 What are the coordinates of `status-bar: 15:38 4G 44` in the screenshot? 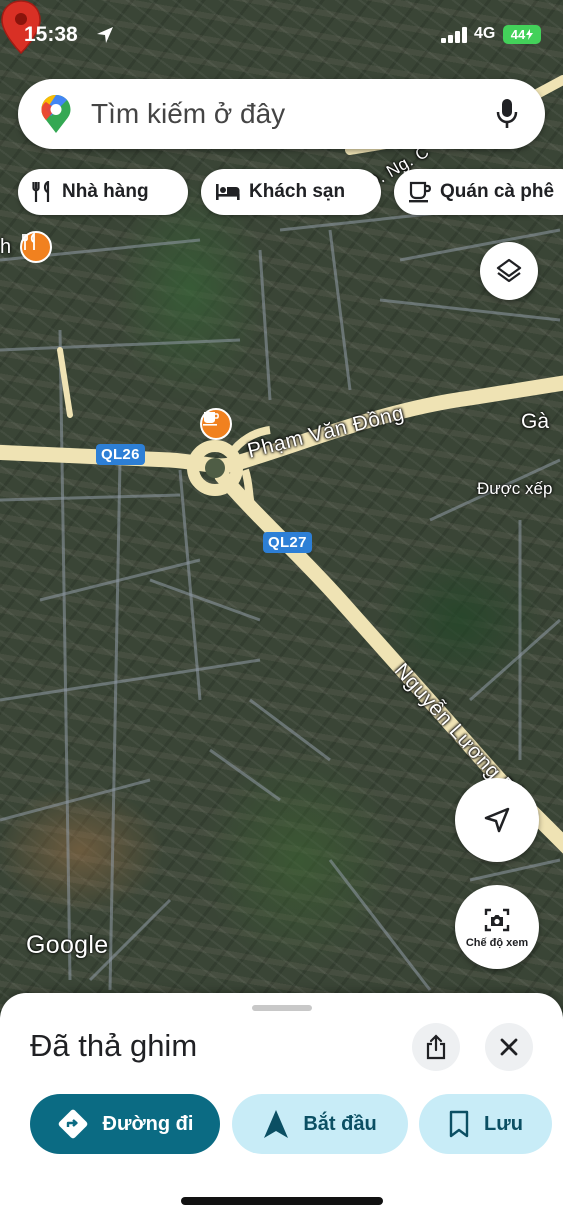 It's located at (281, 33).